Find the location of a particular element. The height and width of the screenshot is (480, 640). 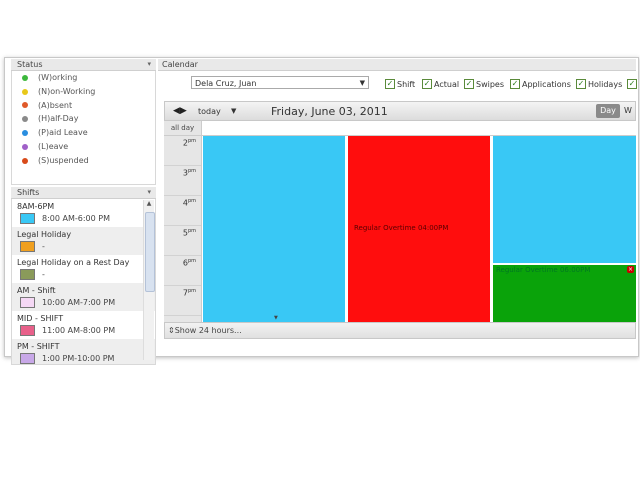

filter-label: Applications is located at coordinates (546, 84).